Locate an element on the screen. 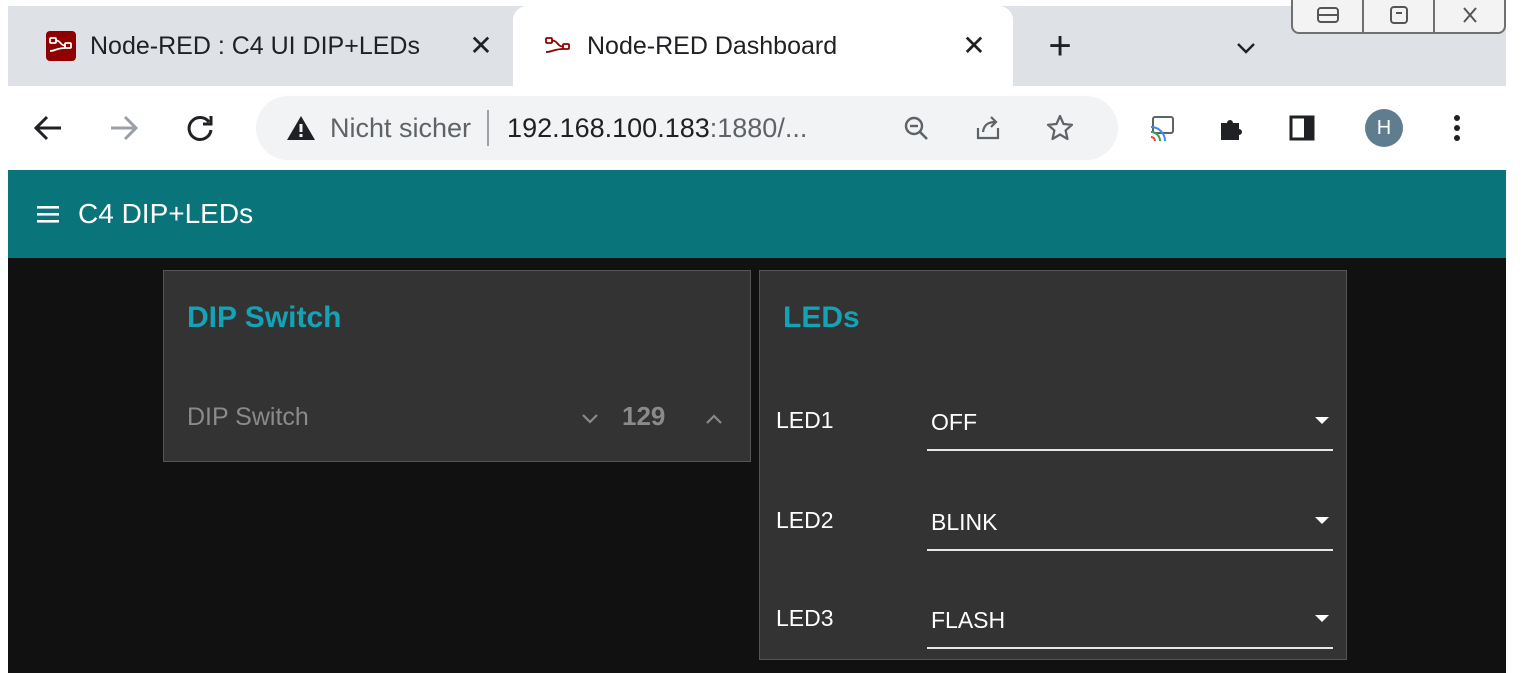  led3-row: LED3 FLASH is located at coordinates (1053, 619).